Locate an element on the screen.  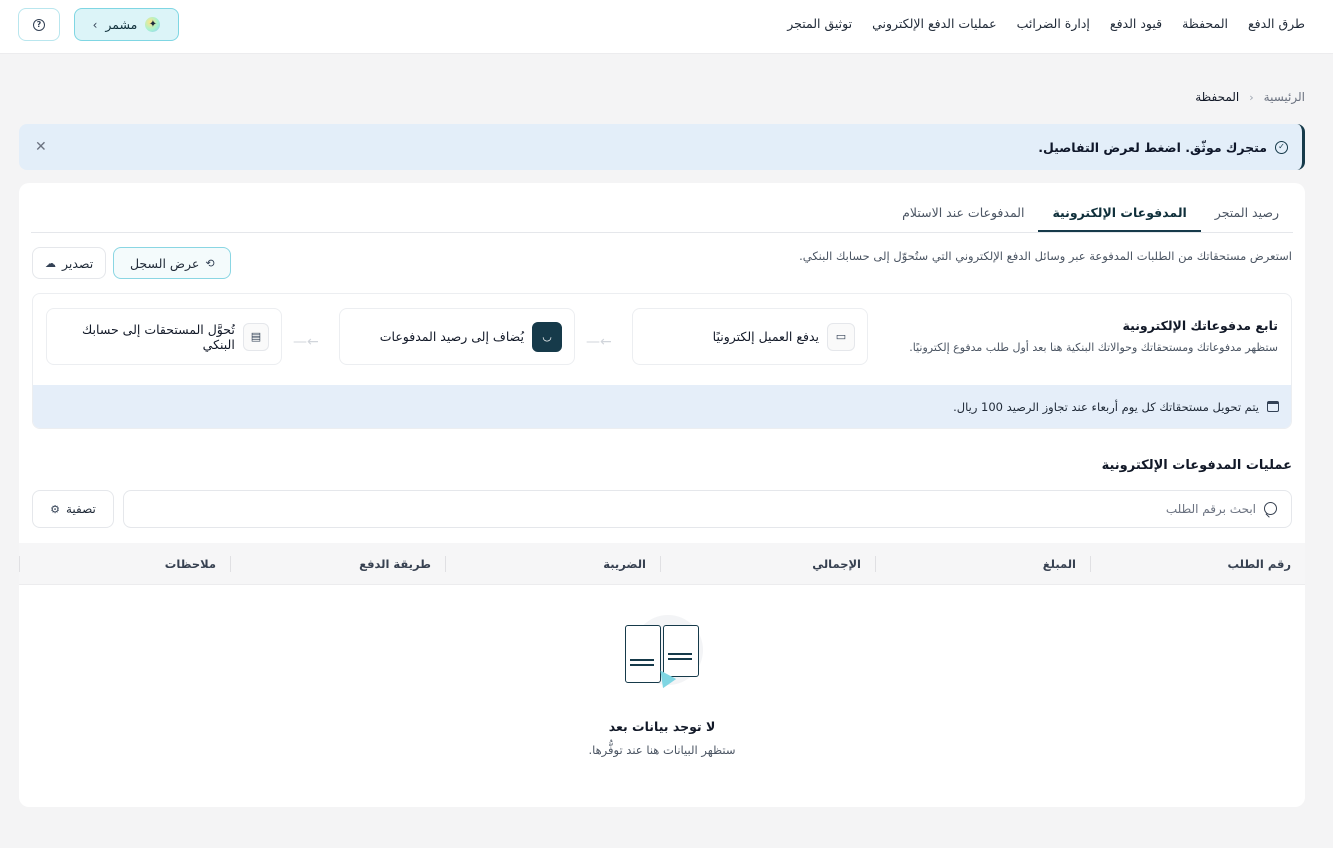
step-customer-pays: ▭ يدفع العميل إلكترونيًا is located at coordinates (750, 336).